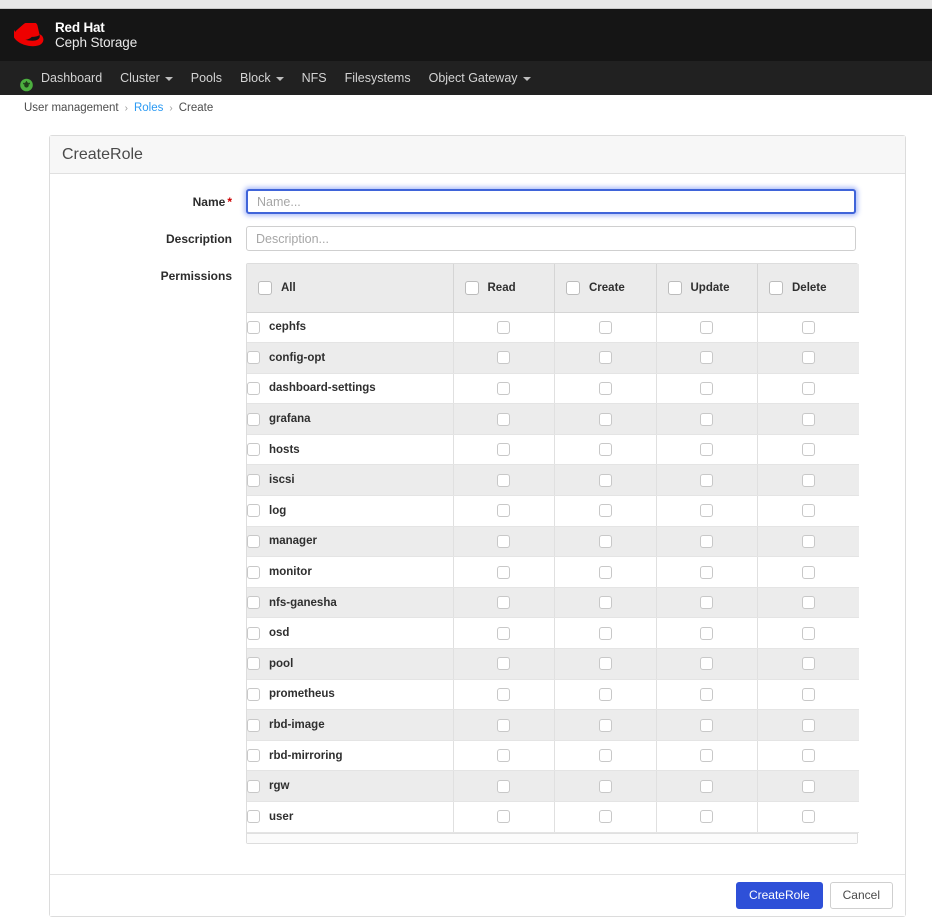 The width and height of the screenshot is (932, 922). What do you see at coordinates (605, 786) in the screenshot?
I see `checkbox-rgw-create` at bounding box center [605, 786].